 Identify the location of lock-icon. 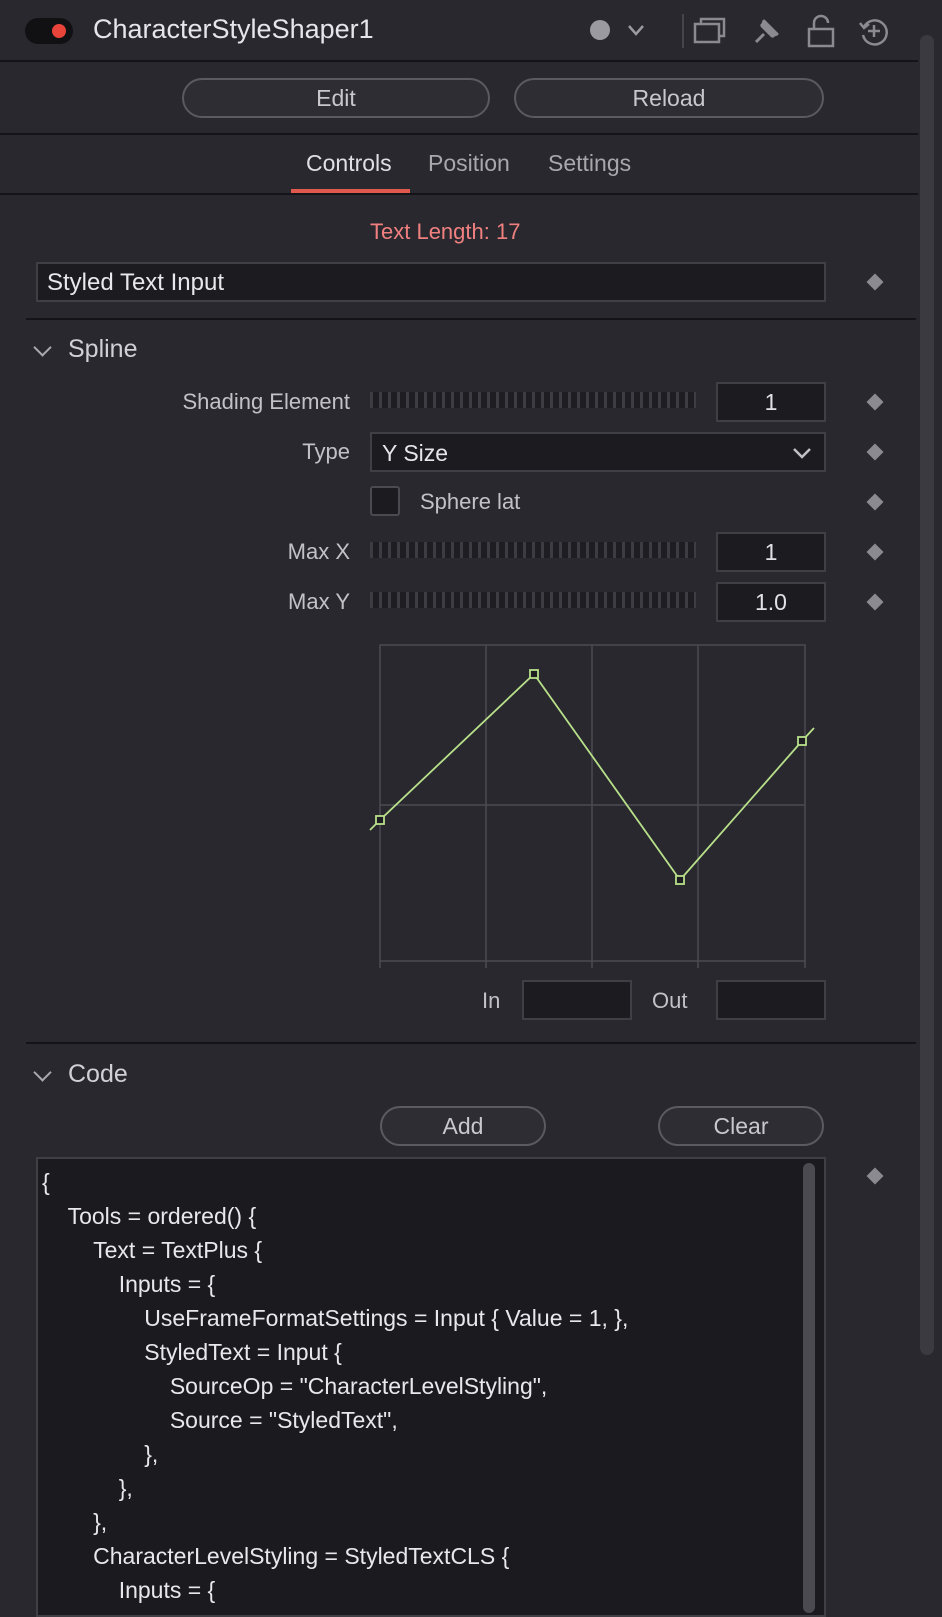
(821, 31).